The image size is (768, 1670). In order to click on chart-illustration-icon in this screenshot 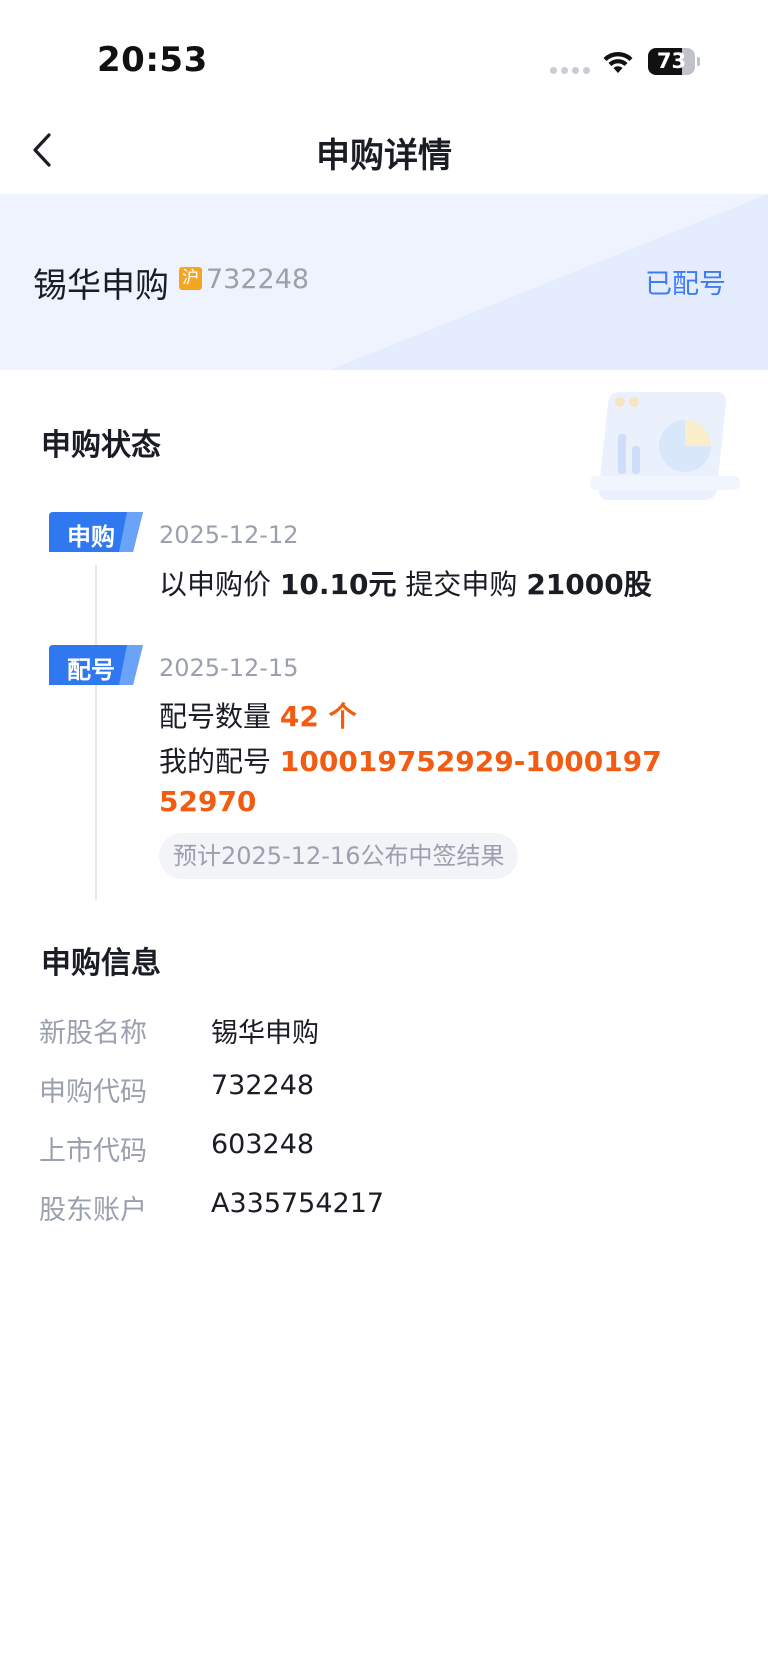, I will do `click(665, 446)`.